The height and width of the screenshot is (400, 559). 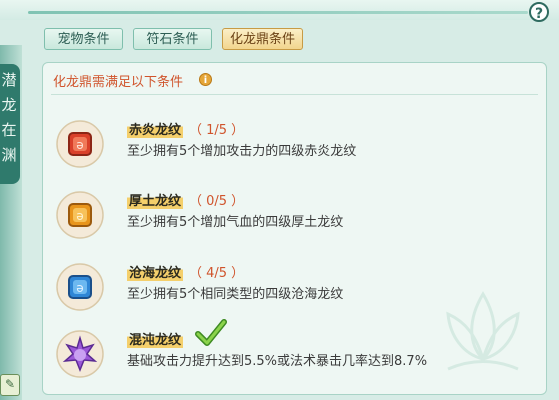 What do you see at coordinates (10, 385) in the screenshot?
I see `edit-icon: ✎` at bounding box center [10, 385].